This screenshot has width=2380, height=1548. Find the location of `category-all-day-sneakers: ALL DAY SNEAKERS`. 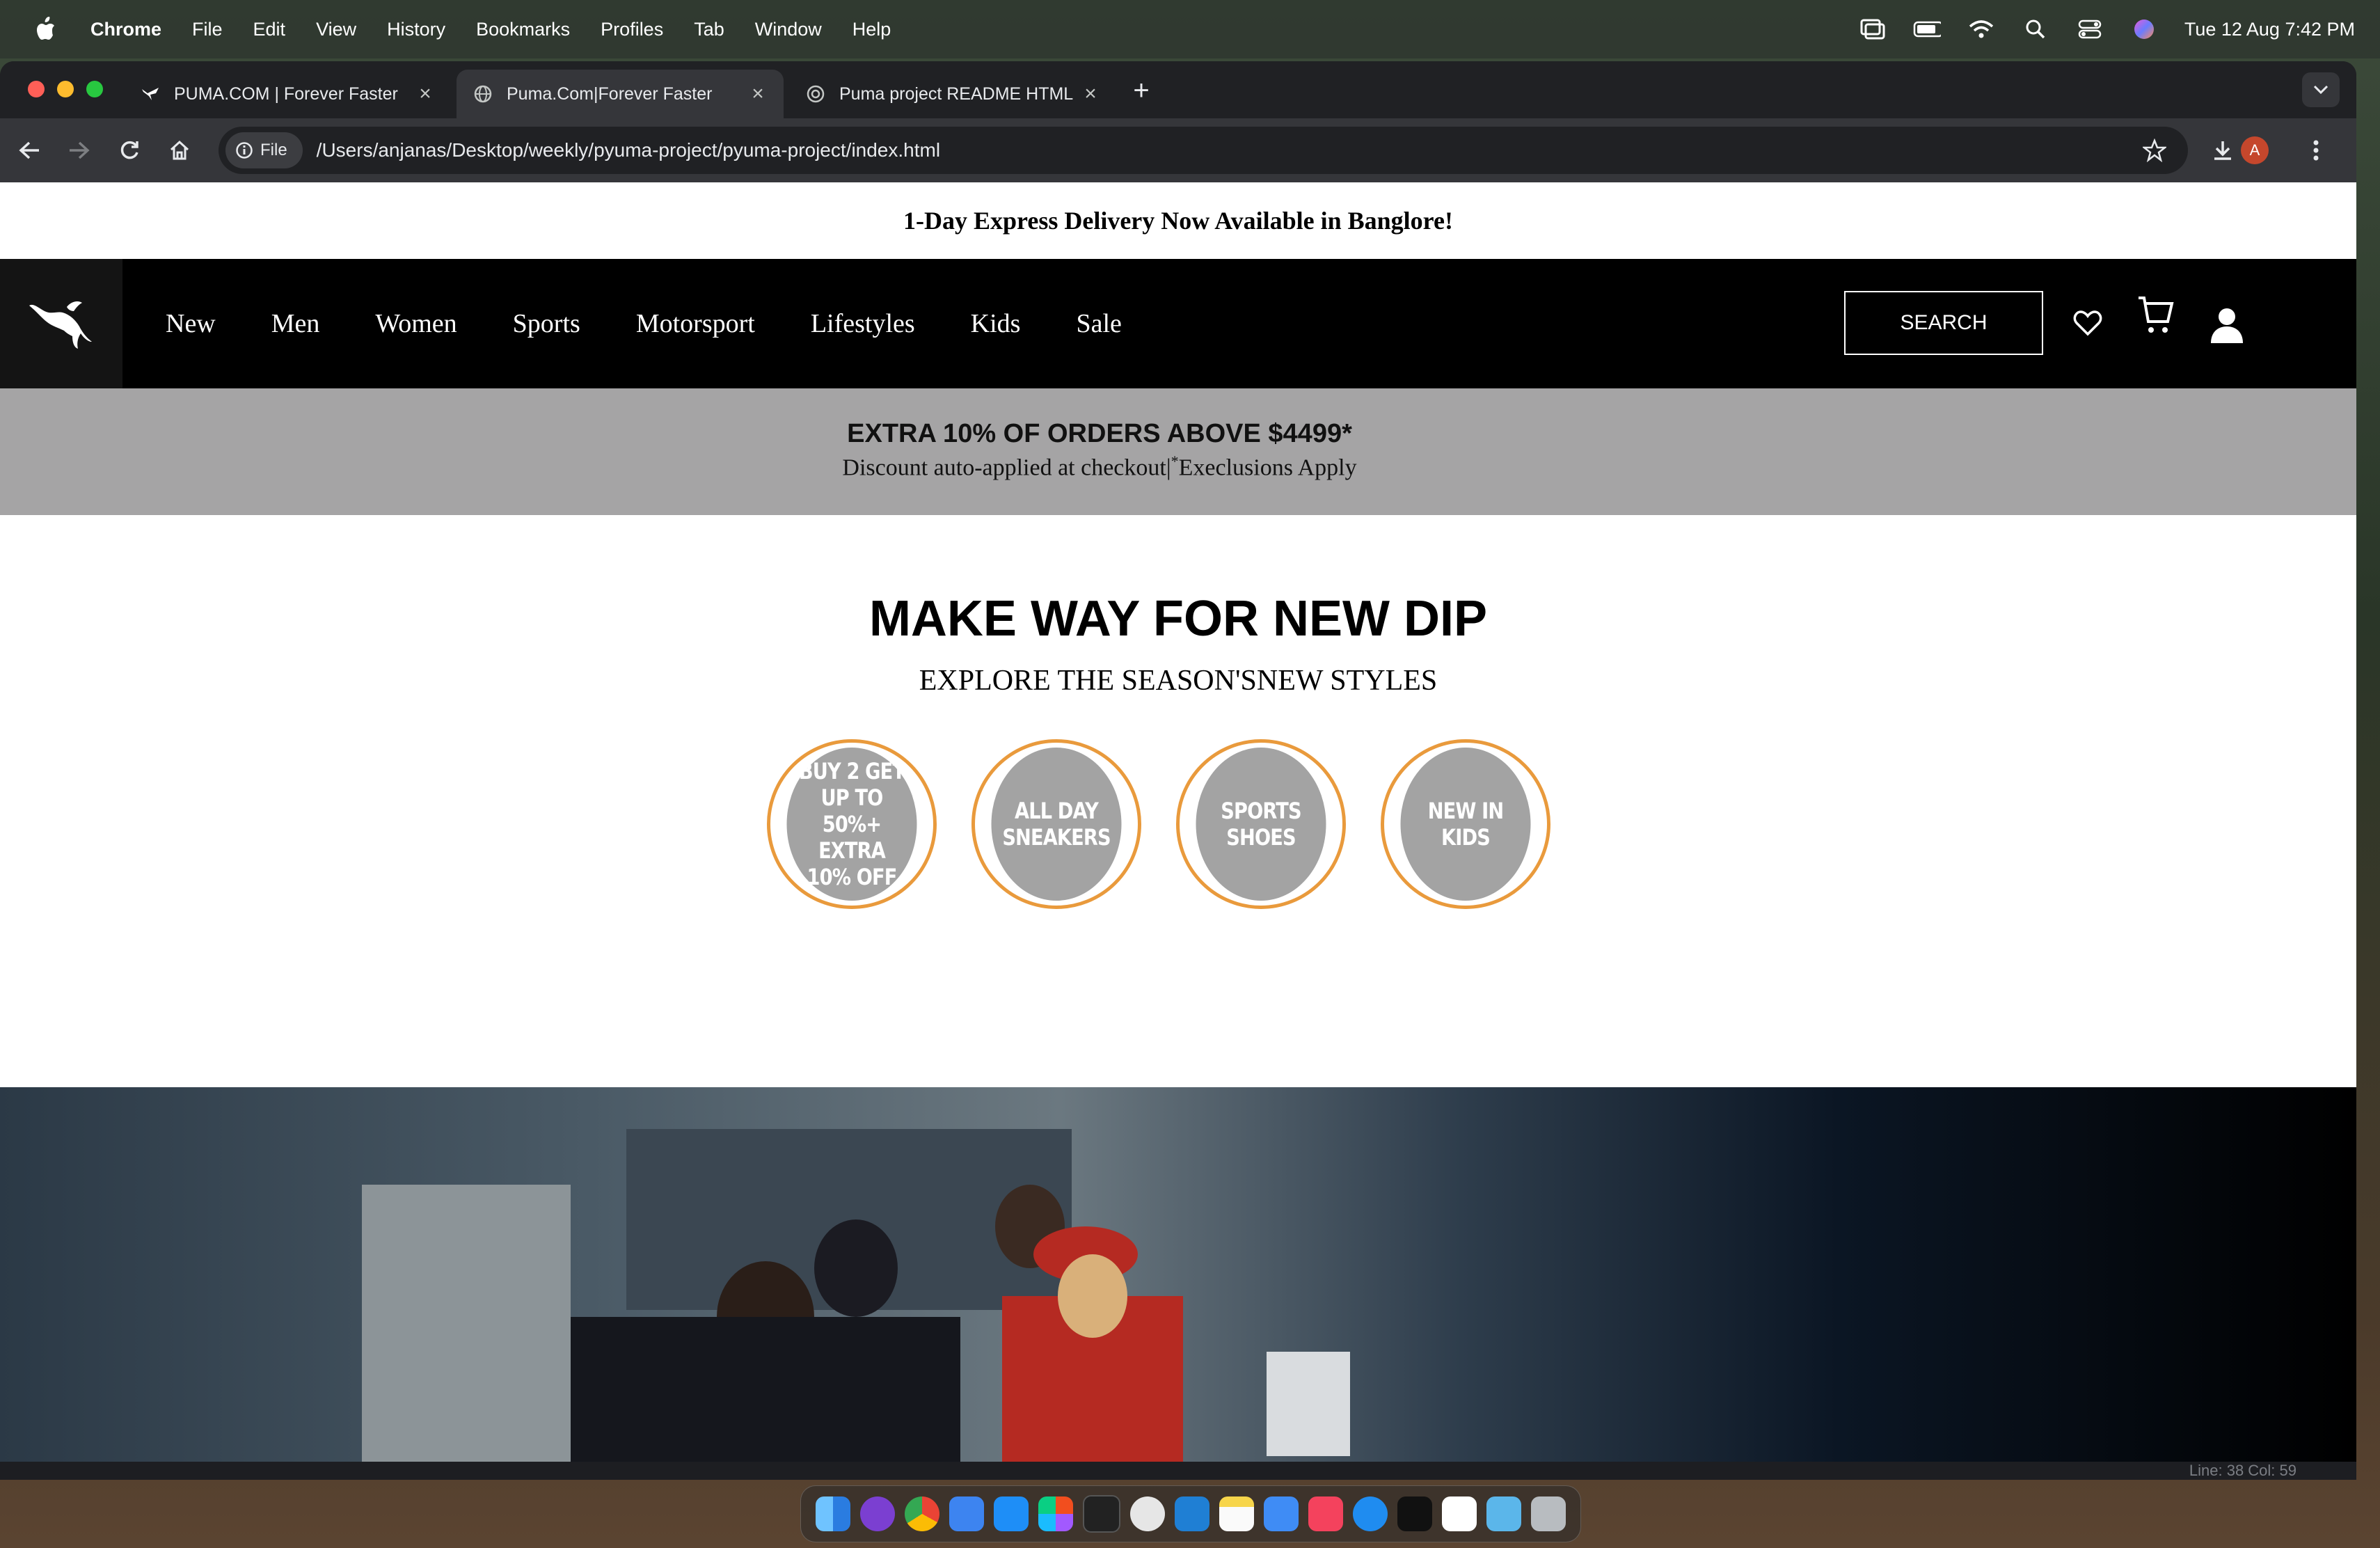

category-all-day-sneakers: ALL DAY SNEAKERS is located at coordinates (1056, 824).